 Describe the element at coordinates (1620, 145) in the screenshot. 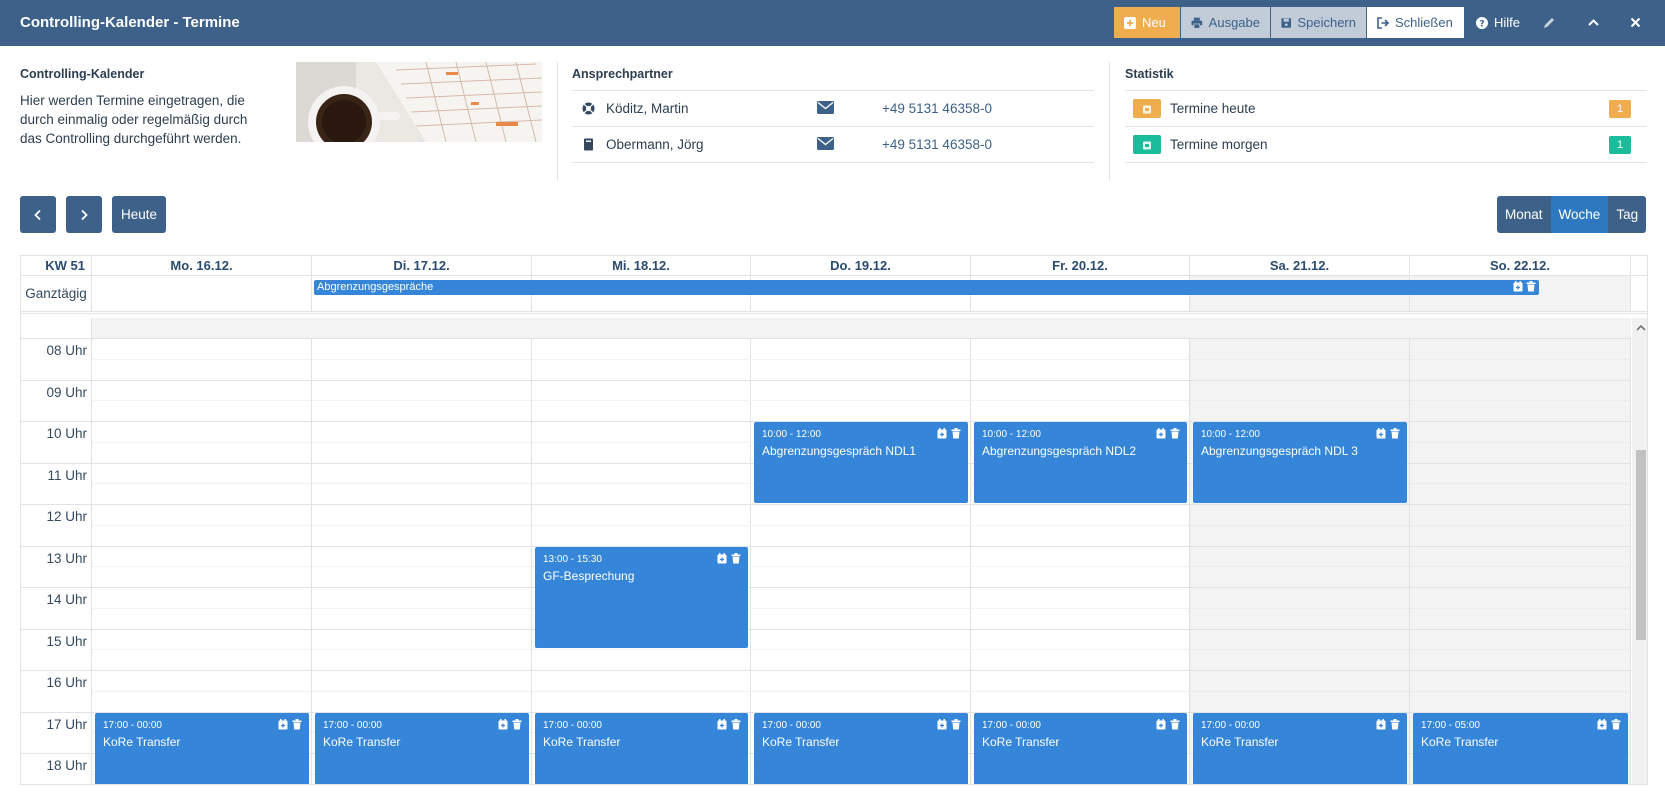

I see `count-badge: 1` at that location.